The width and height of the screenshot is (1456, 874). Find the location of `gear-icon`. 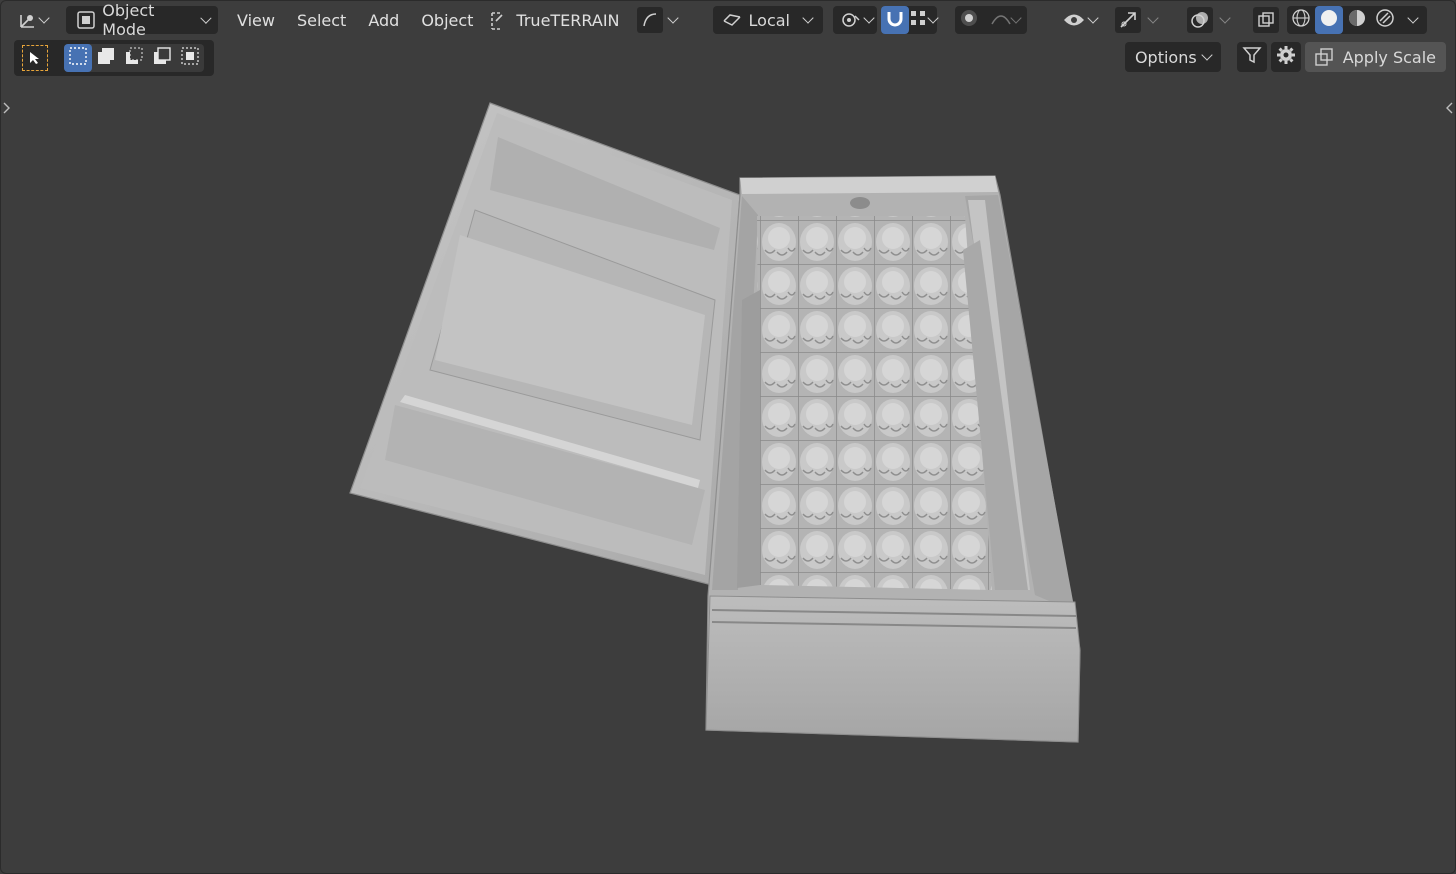

gear-icon is located at coordinates (1286, 57).